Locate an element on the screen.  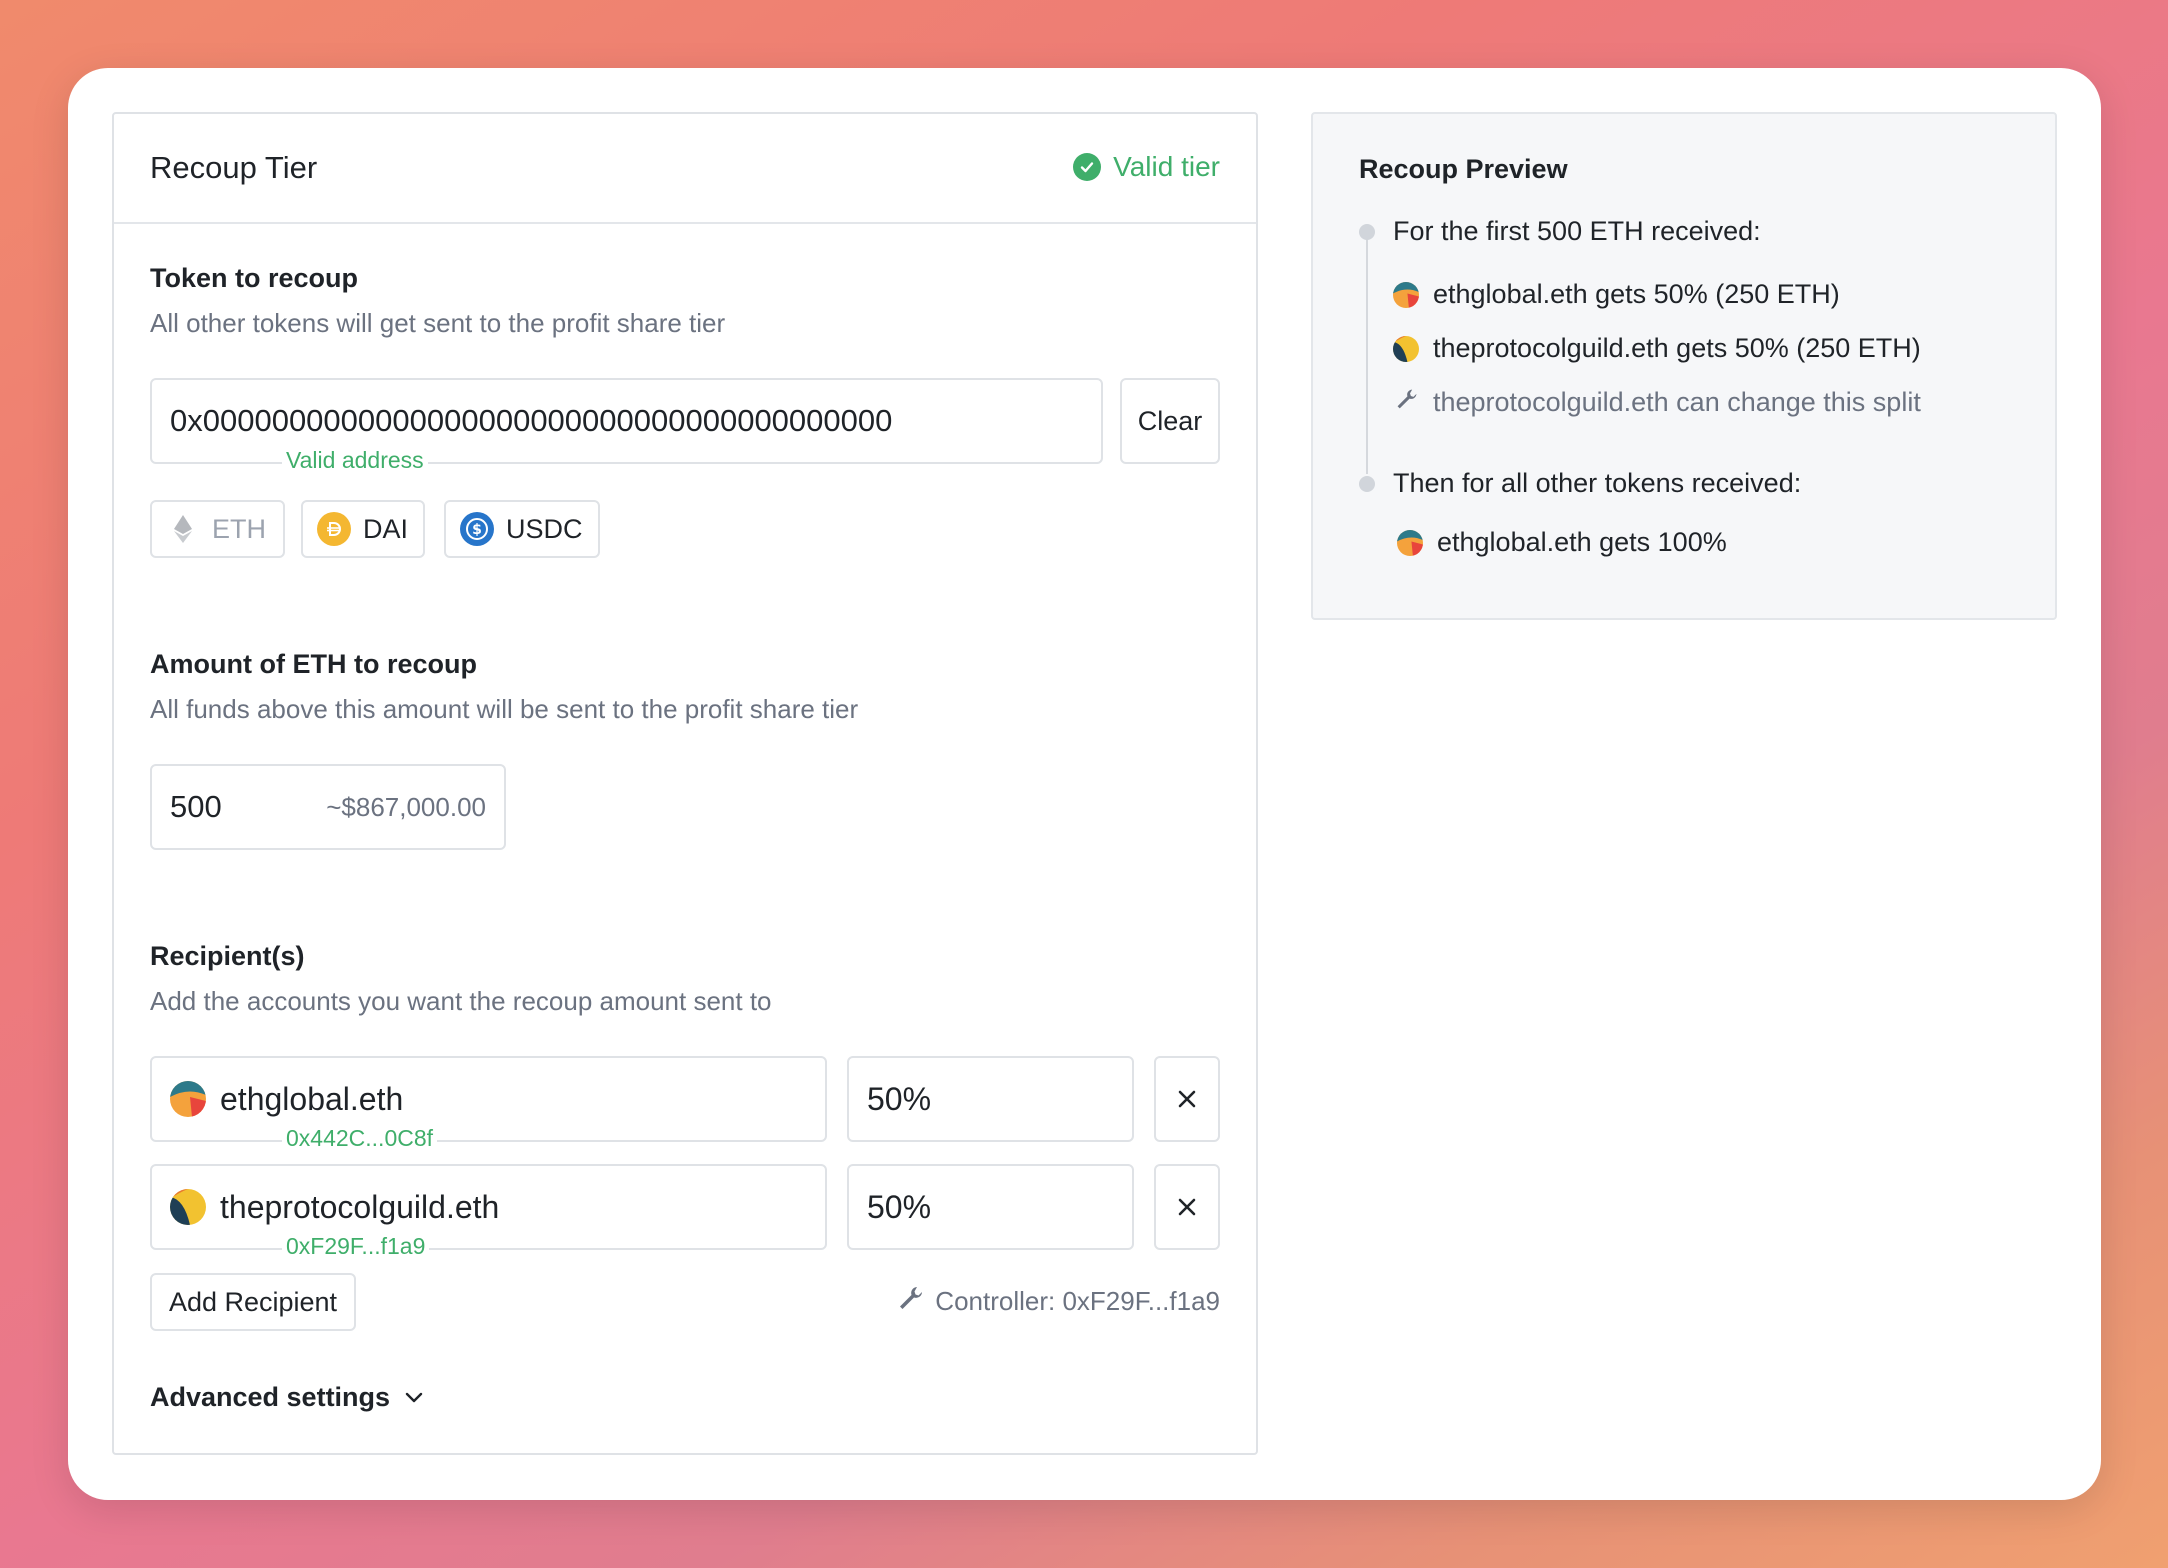
recipient-name-input: ethglobal.eth is located at coordinates (488, 1099).